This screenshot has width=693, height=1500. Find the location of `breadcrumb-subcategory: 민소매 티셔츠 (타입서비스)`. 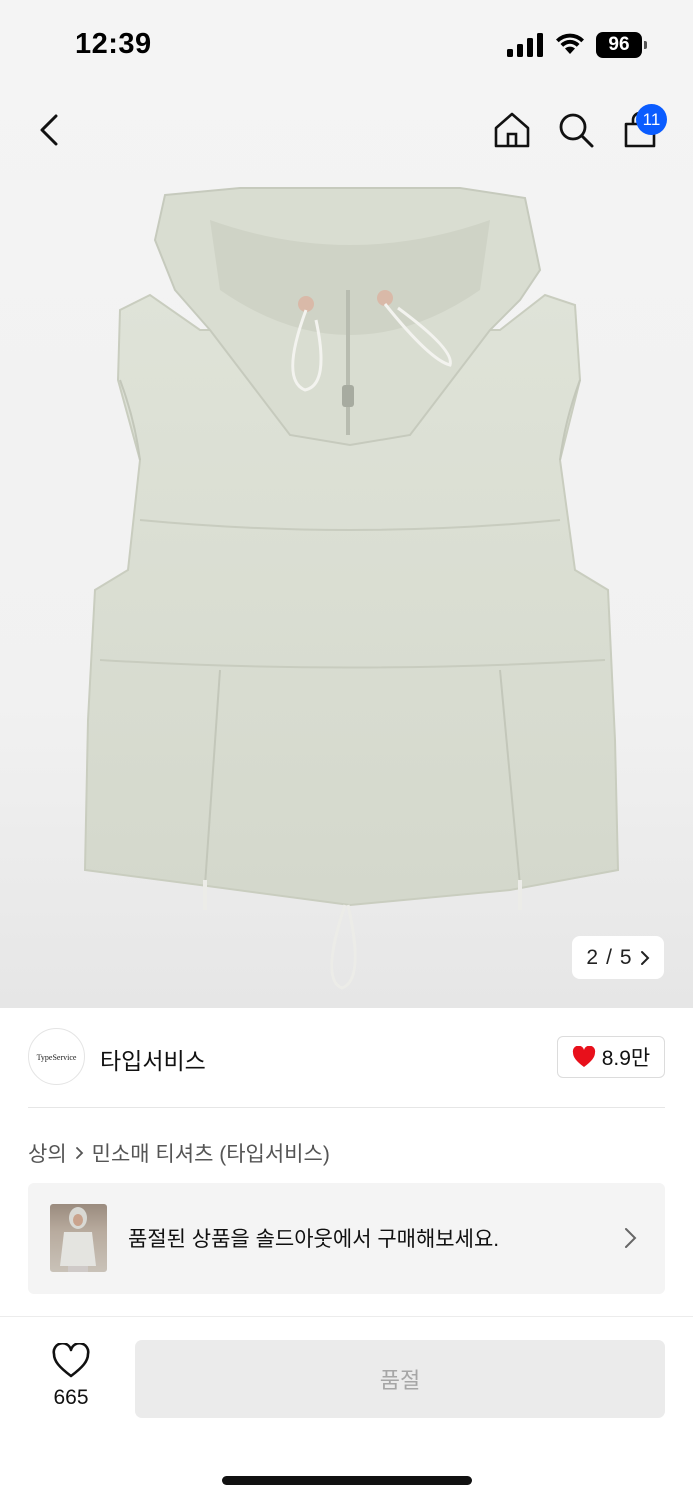

breadcrumb-subcategory: 민소매 티셔츠 (타입서비스) is located at coordinates (211, 1153).